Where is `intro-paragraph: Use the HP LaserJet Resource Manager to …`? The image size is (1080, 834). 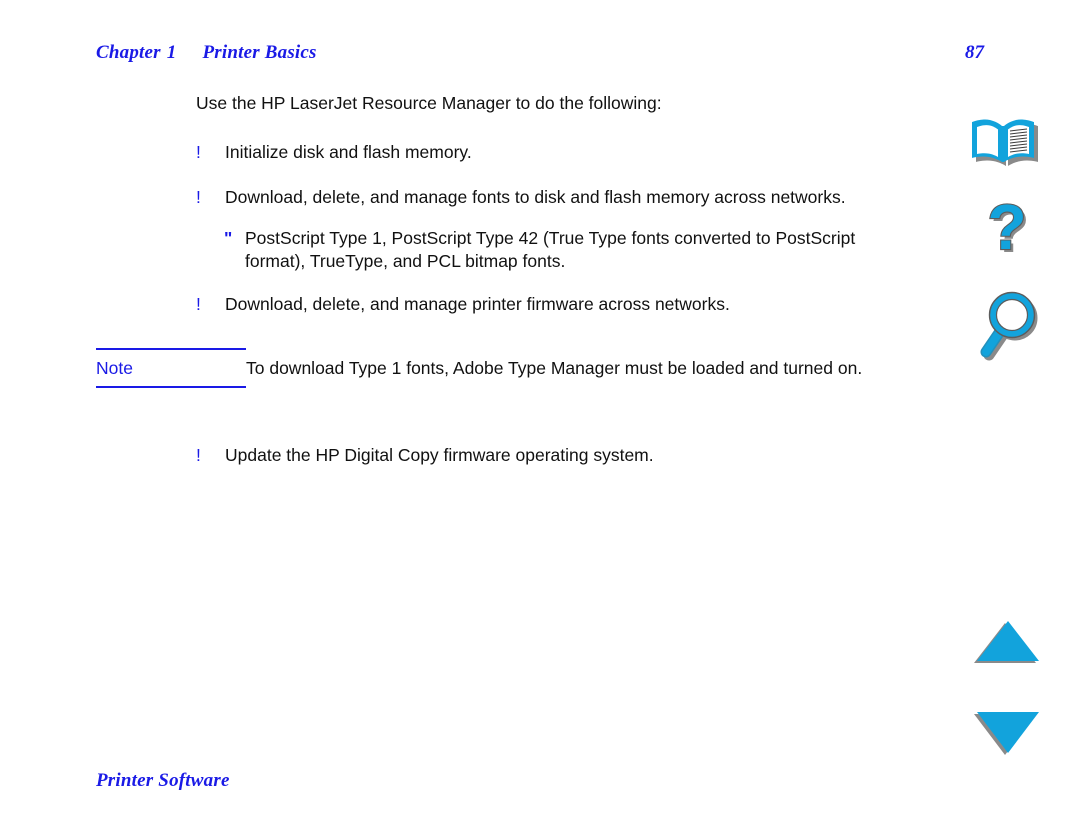
intro-paragraph: Use the HP LaserJet Resource Manager to … is located at coordinates (429, 103).